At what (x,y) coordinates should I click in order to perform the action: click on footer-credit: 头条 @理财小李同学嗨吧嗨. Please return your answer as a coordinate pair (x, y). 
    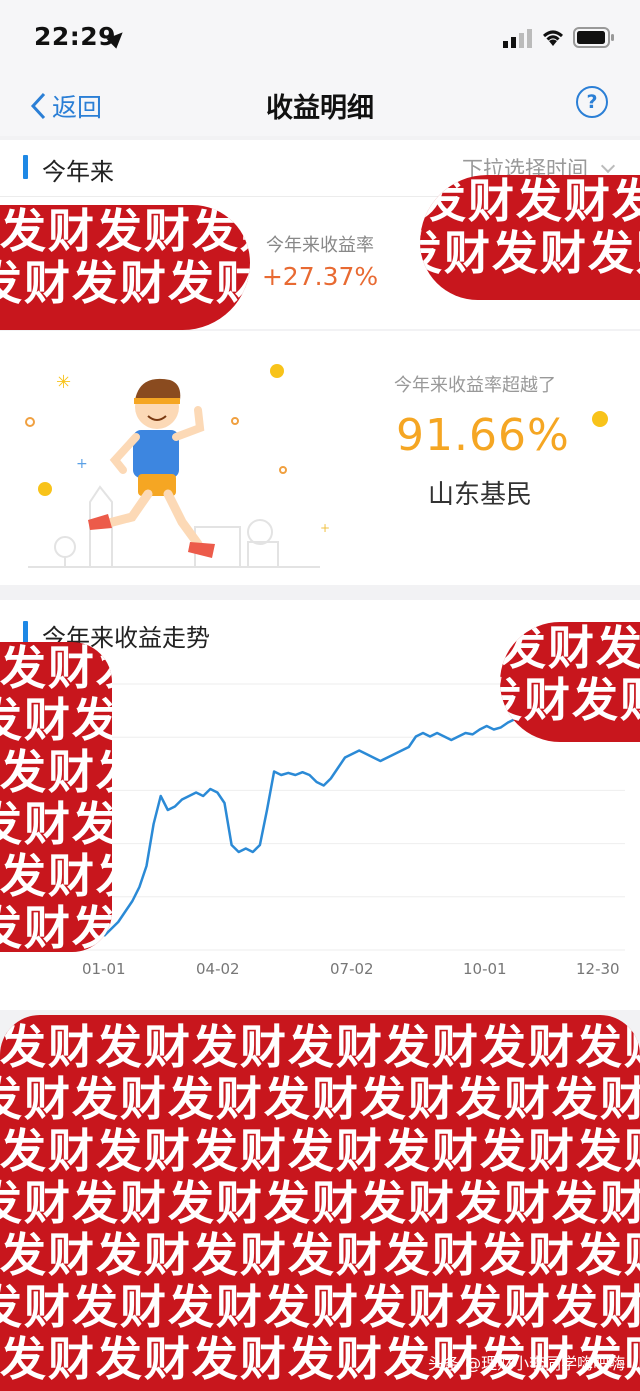
    Looking at the image, I should click on (527, 1363).